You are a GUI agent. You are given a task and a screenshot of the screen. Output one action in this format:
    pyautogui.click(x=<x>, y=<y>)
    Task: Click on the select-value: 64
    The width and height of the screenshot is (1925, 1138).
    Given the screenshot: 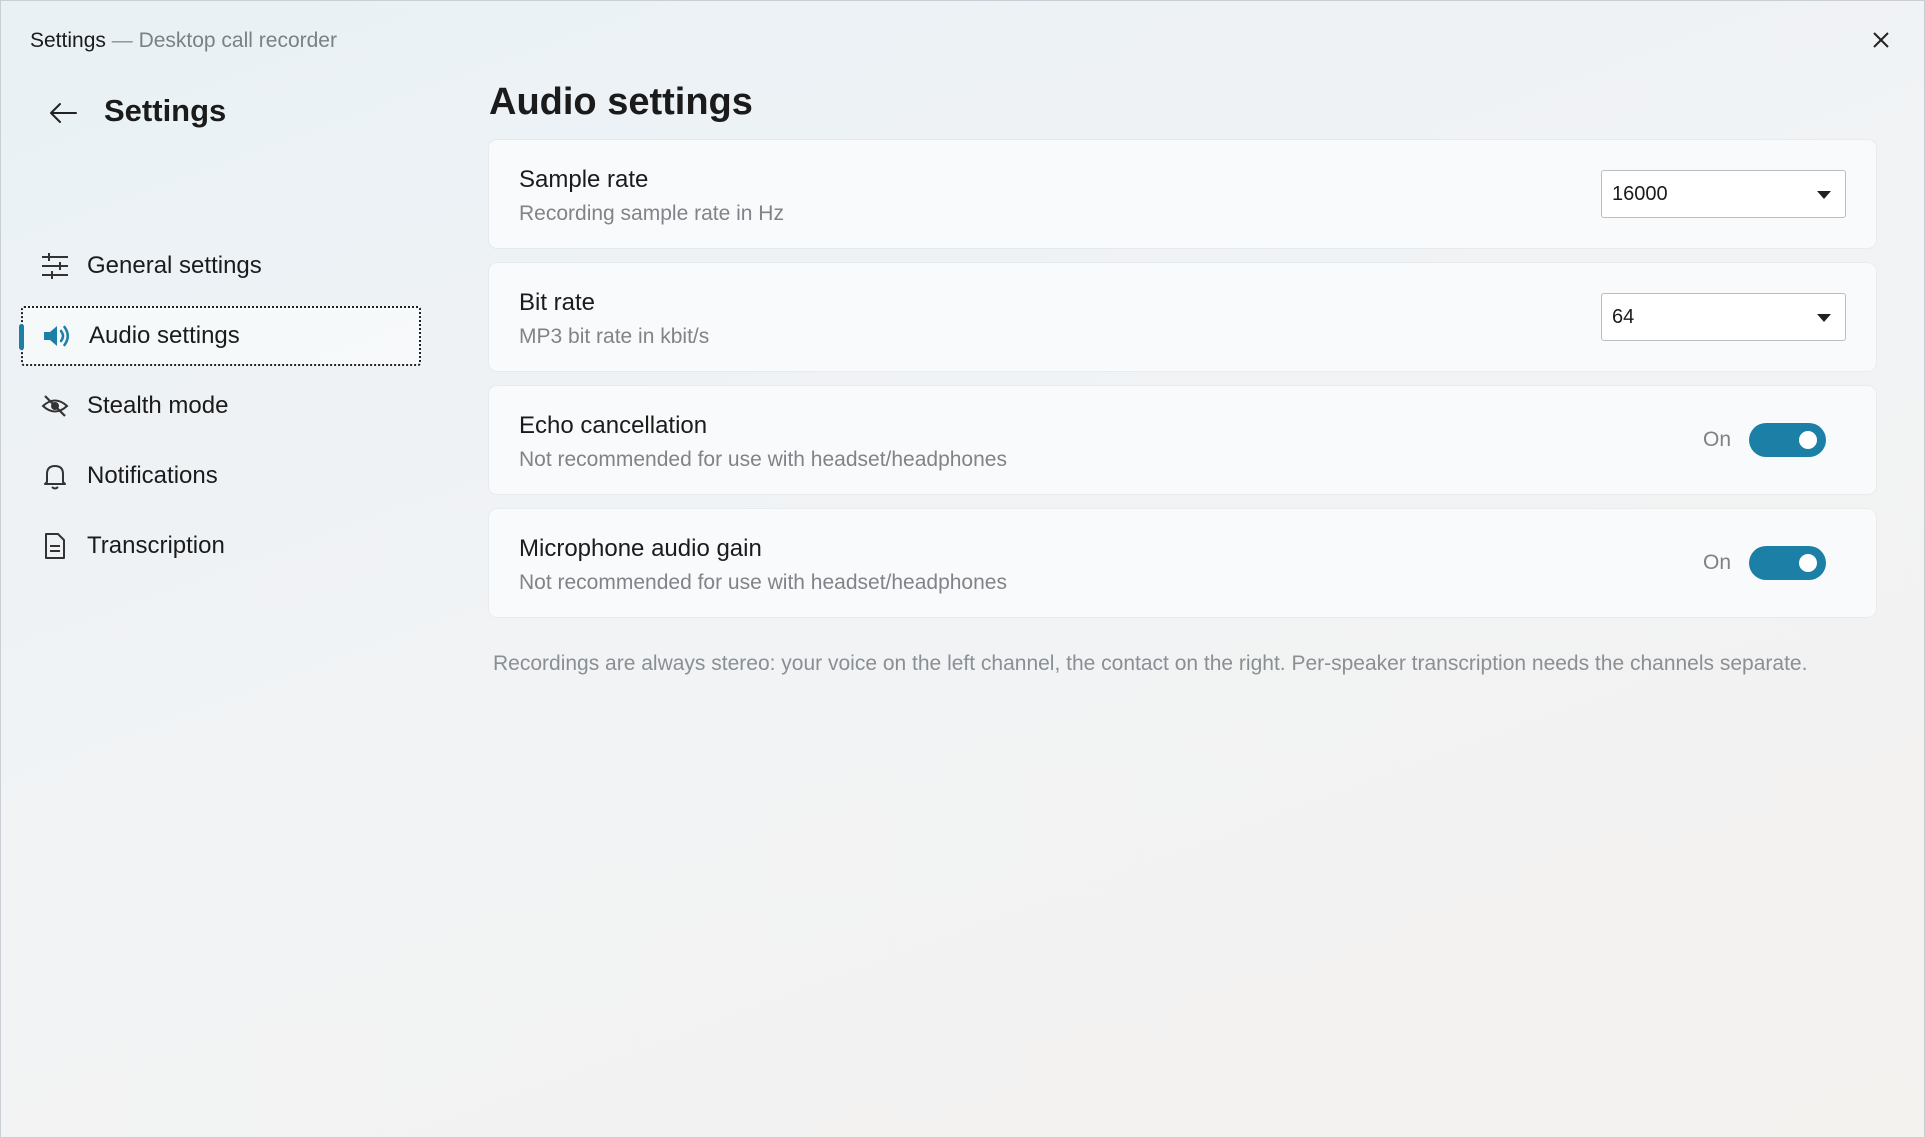 What is the action you would take?
    pyautogui.click(x=1623, y=316)
    